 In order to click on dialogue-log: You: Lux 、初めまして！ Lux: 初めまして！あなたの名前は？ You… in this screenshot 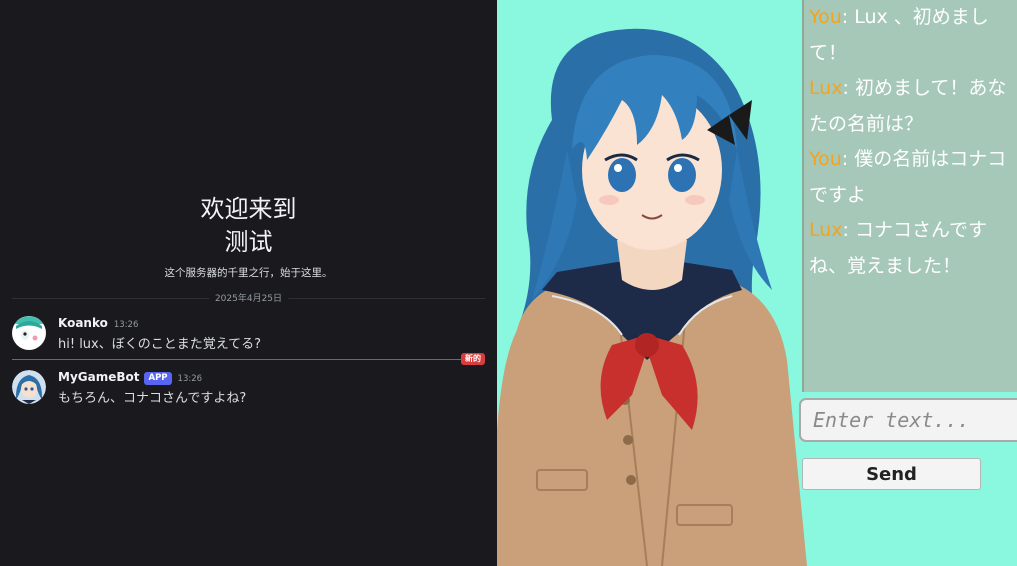, I will do `click(909, 196)`.